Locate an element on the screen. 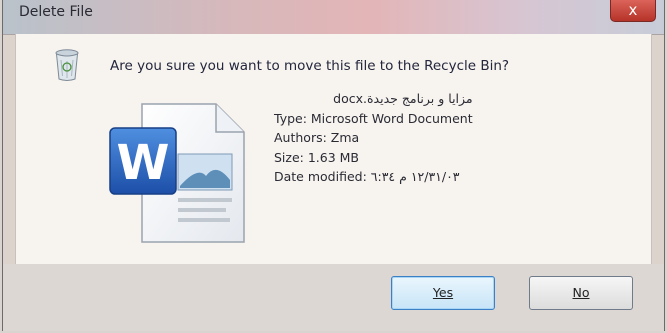  window-title: Delete File is located at coordinates (56, 12).